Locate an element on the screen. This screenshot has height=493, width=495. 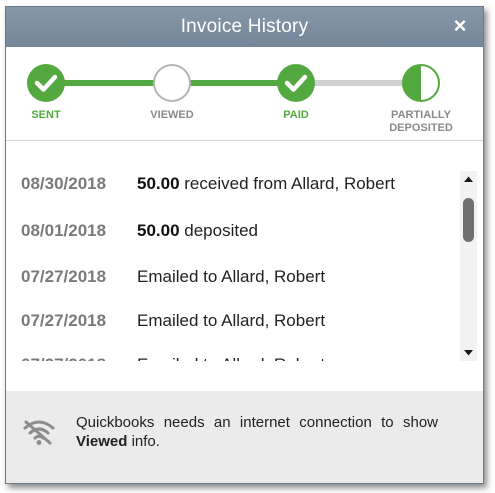
history-scrollbar is located at coordinates (468, 266).